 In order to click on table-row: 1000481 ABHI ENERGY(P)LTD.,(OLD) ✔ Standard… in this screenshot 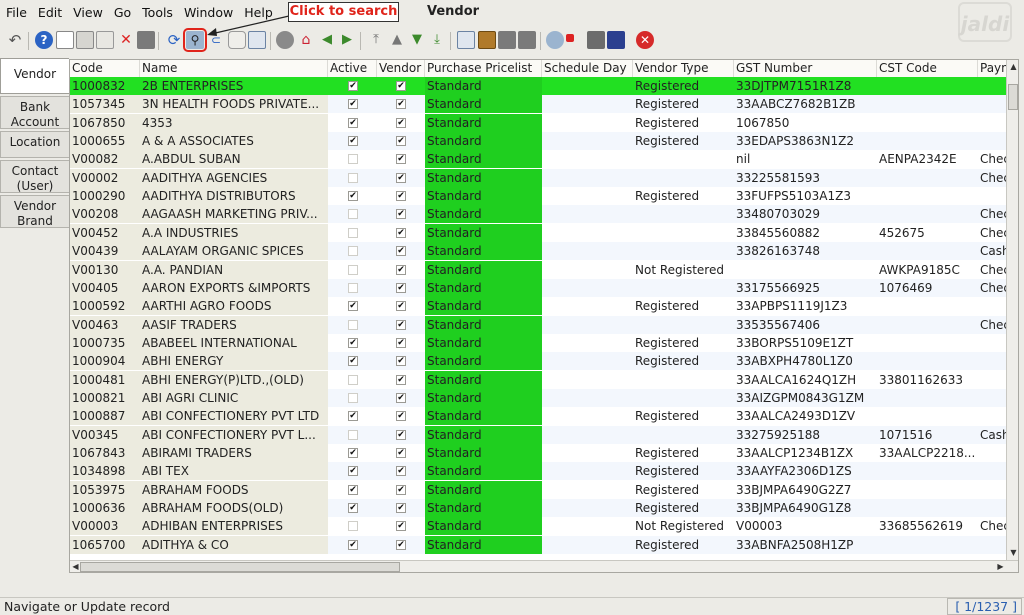, I will do `click(539, 379)`.